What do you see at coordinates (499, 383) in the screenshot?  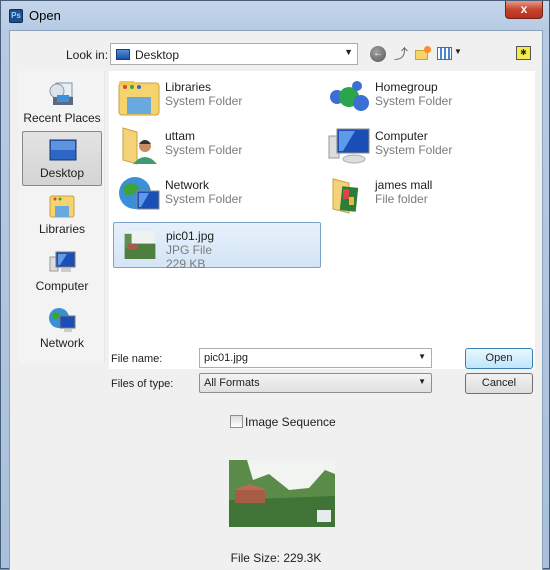 I see `cancel-button: Cancel` at bounding box center [499, 383].